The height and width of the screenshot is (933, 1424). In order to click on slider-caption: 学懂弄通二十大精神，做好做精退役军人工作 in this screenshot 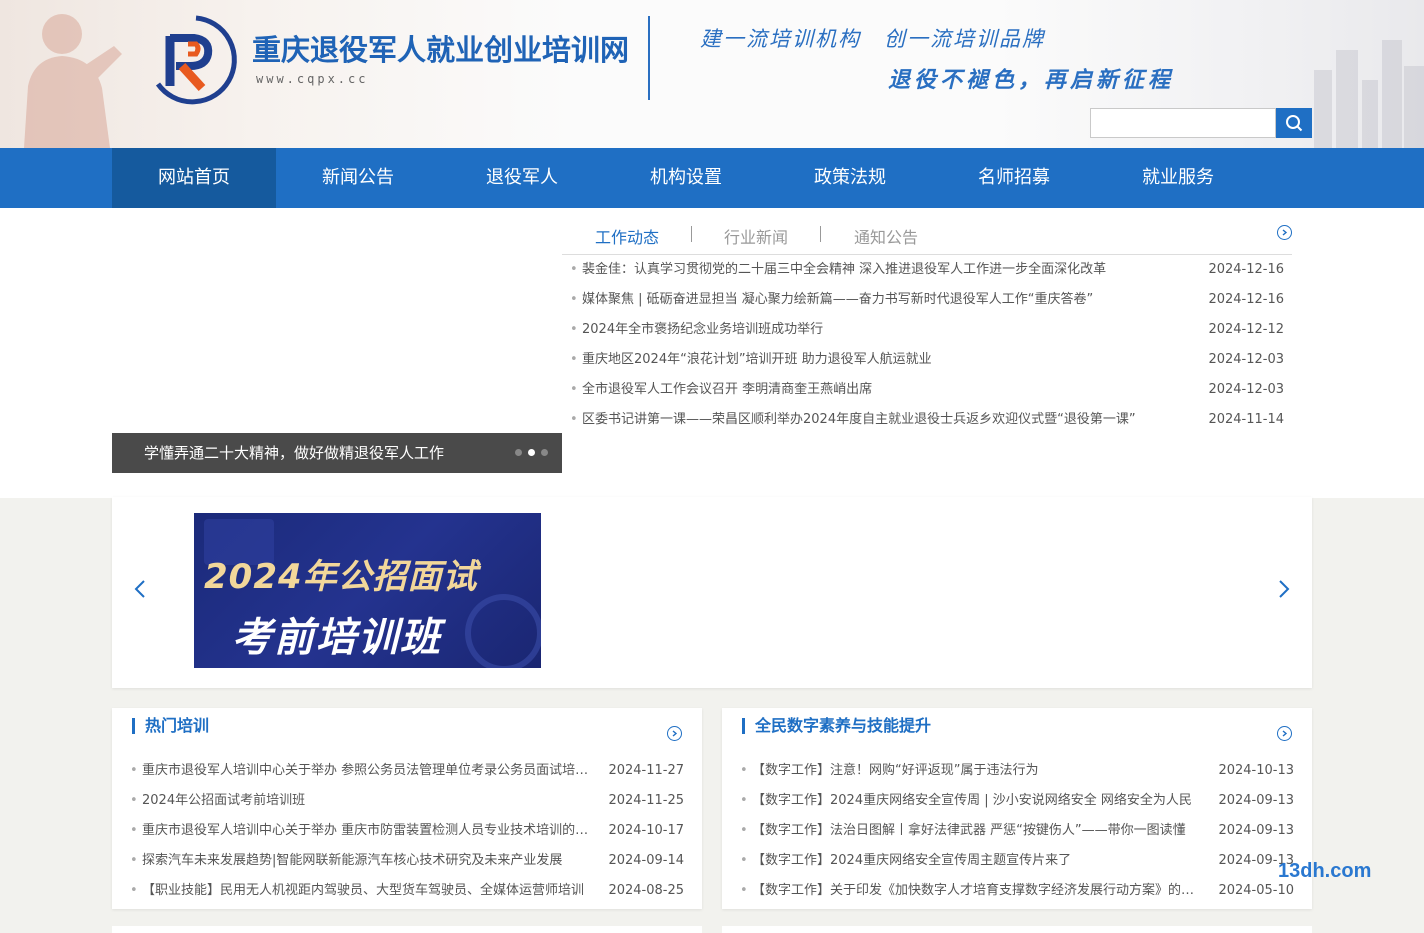, I will do `click(337, 453)`.